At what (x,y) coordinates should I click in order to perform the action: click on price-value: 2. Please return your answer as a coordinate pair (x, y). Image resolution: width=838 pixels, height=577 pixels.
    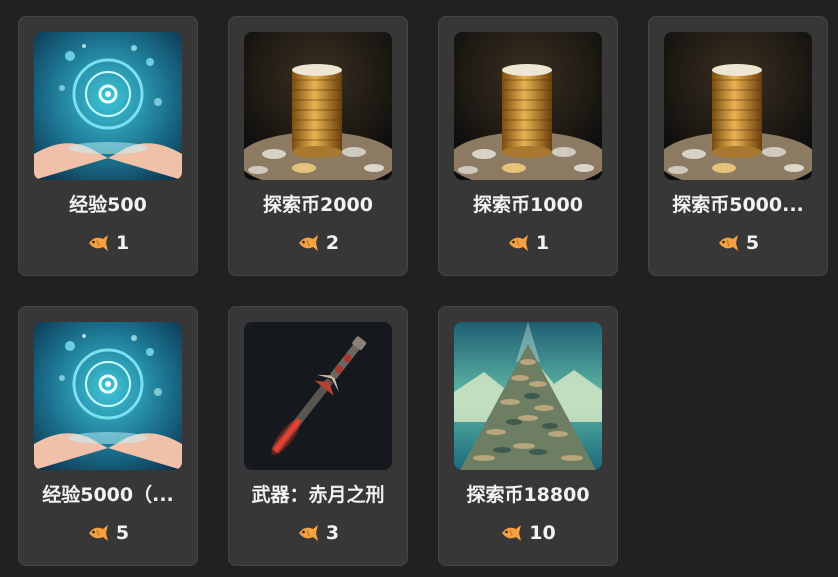
    Looking at the image, I should click on (332, 243).